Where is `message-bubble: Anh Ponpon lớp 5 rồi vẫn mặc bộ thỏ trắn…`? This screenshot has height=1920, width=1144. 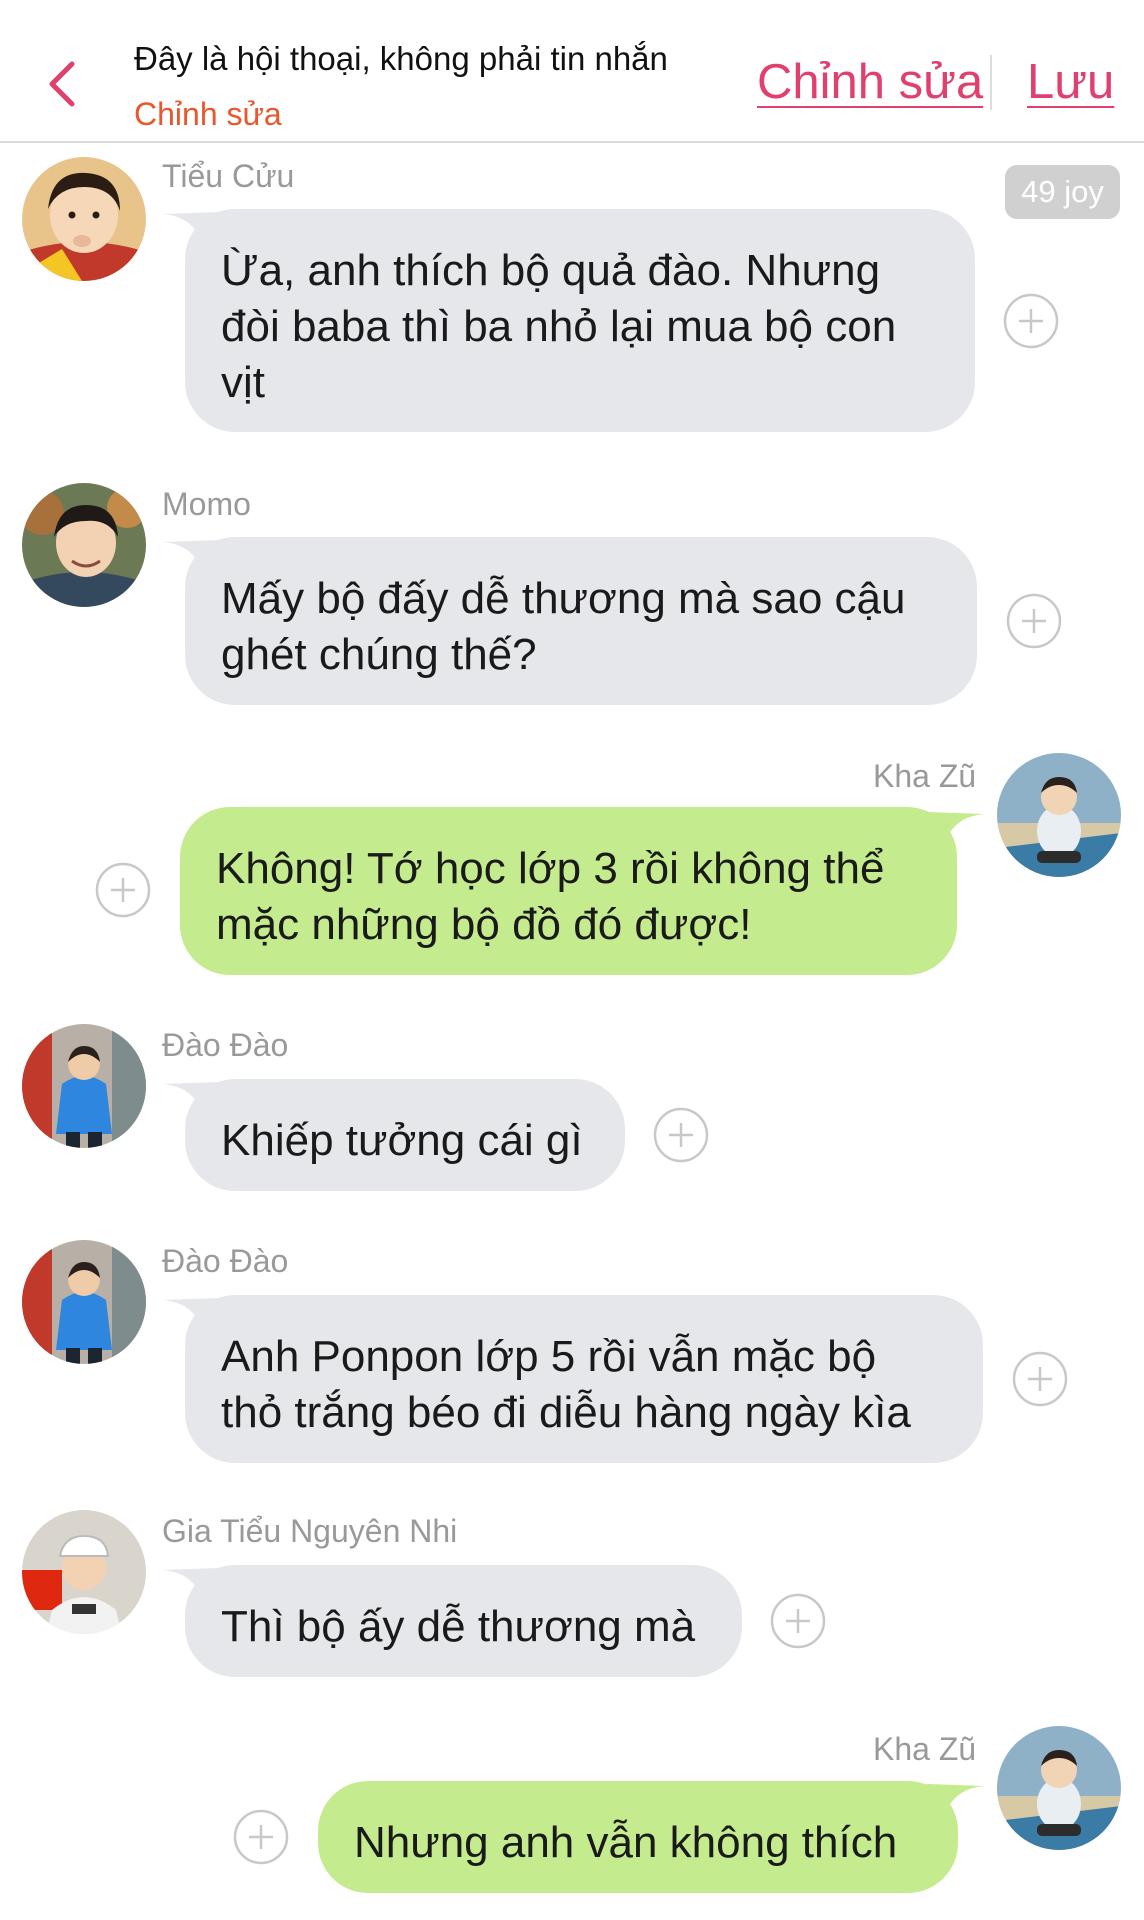
message-bubble: Anh Ponpon lớp 5 rồi vẫn mặc bộ thỏ trắn… is located at coordinates (584, 1379).